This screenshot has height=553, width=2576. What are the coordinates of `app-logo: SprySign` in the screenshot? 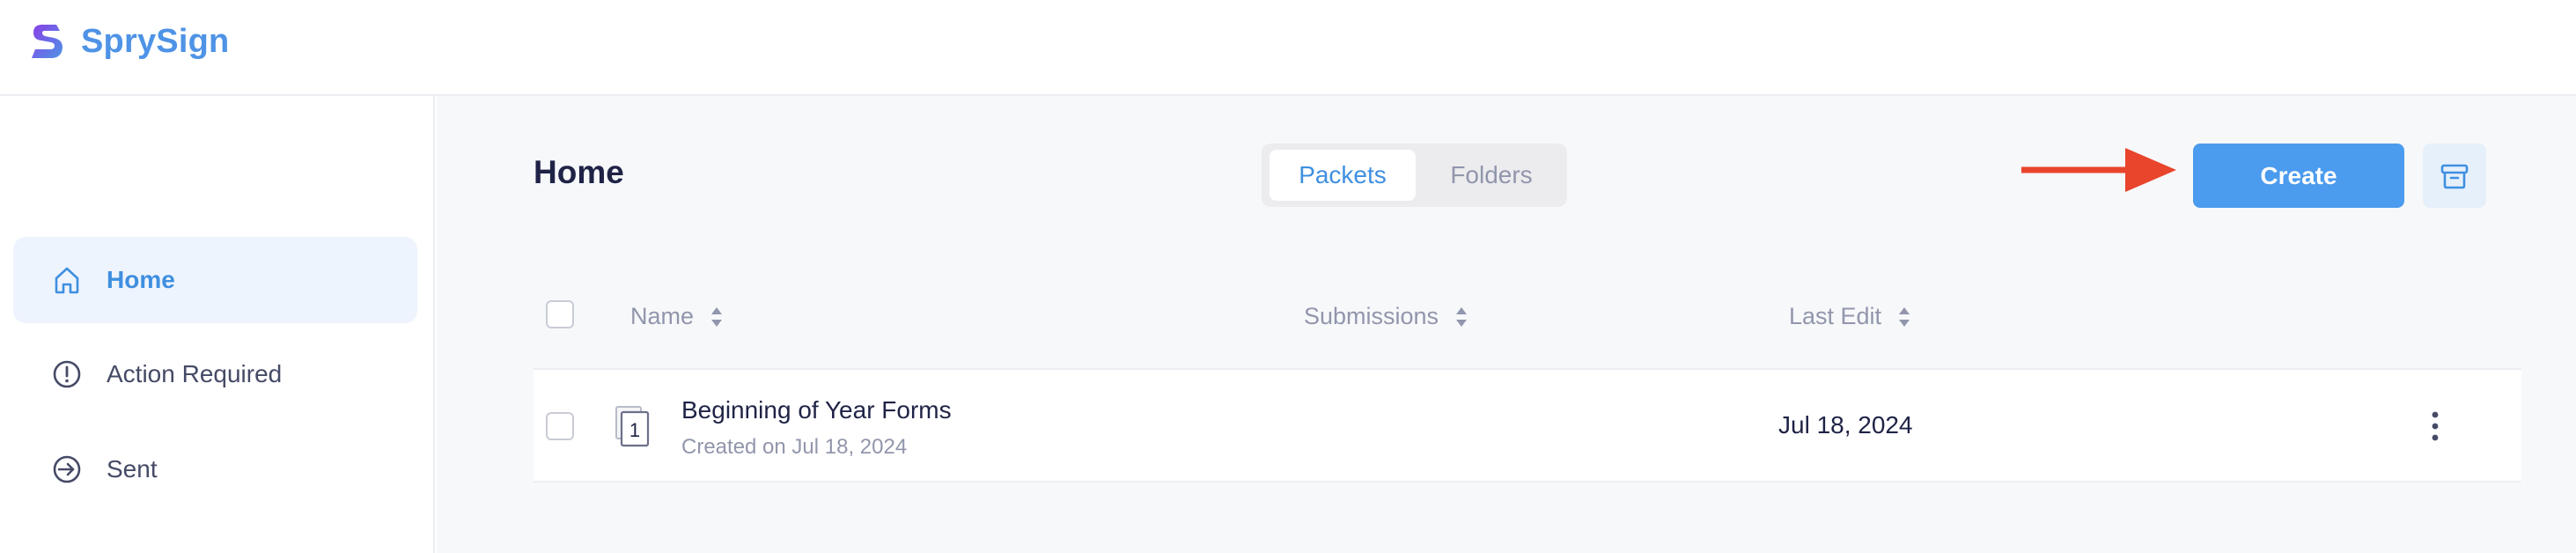 It's located at (130, 41).